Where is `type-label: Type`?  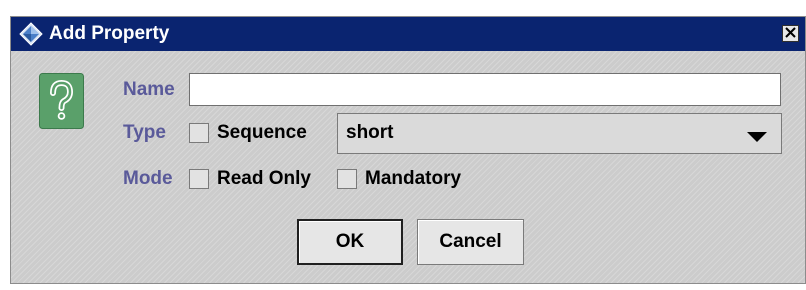 type-label: Type is located at coordinates (144, 132).